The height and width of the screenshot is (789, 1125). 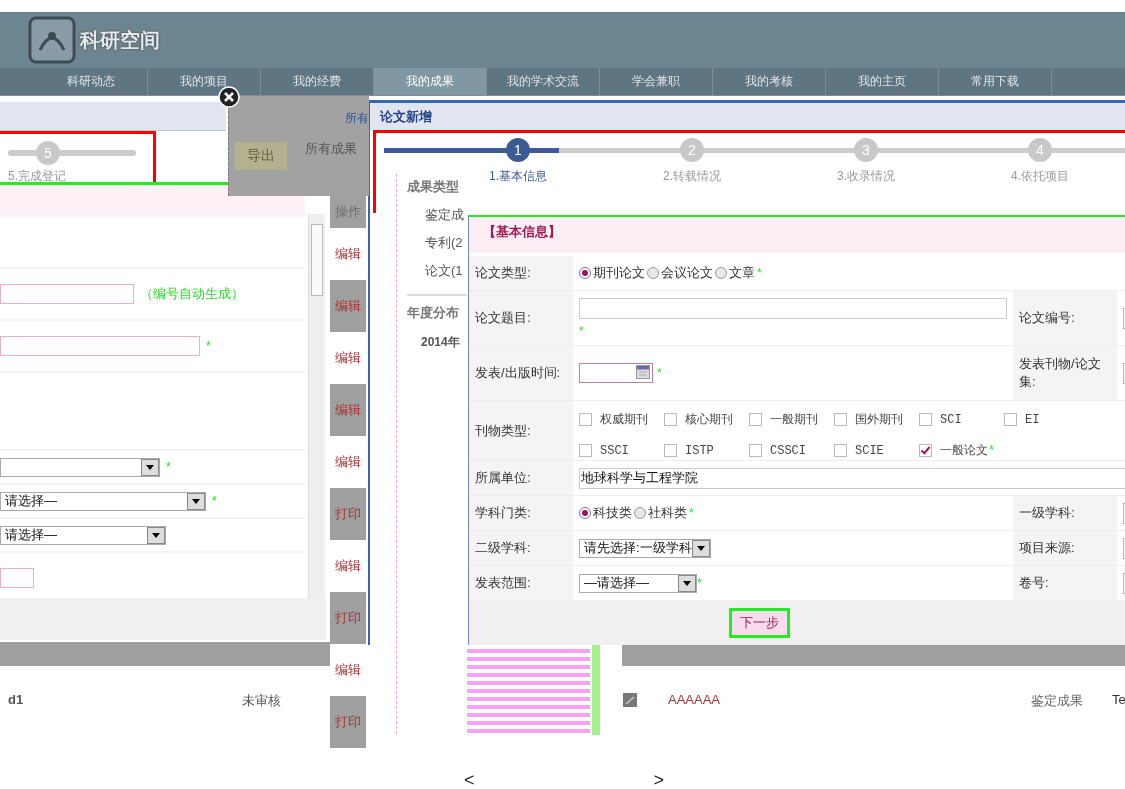 What do you see at coordinates (316, 406) in the screenshot?
I see `scrollbar` at bounding box center [316, 406].